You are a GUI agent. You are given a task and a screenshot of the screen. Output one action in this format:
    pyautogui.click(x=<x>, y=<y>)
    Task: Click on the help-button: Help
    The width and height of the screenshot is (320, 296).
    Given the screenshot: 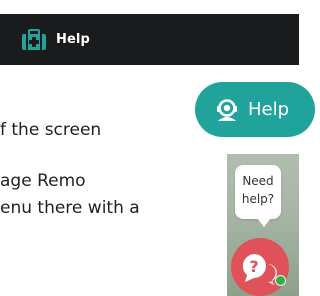 What is the action you would take?
    pyautogui.click(x=255, y=109)
    